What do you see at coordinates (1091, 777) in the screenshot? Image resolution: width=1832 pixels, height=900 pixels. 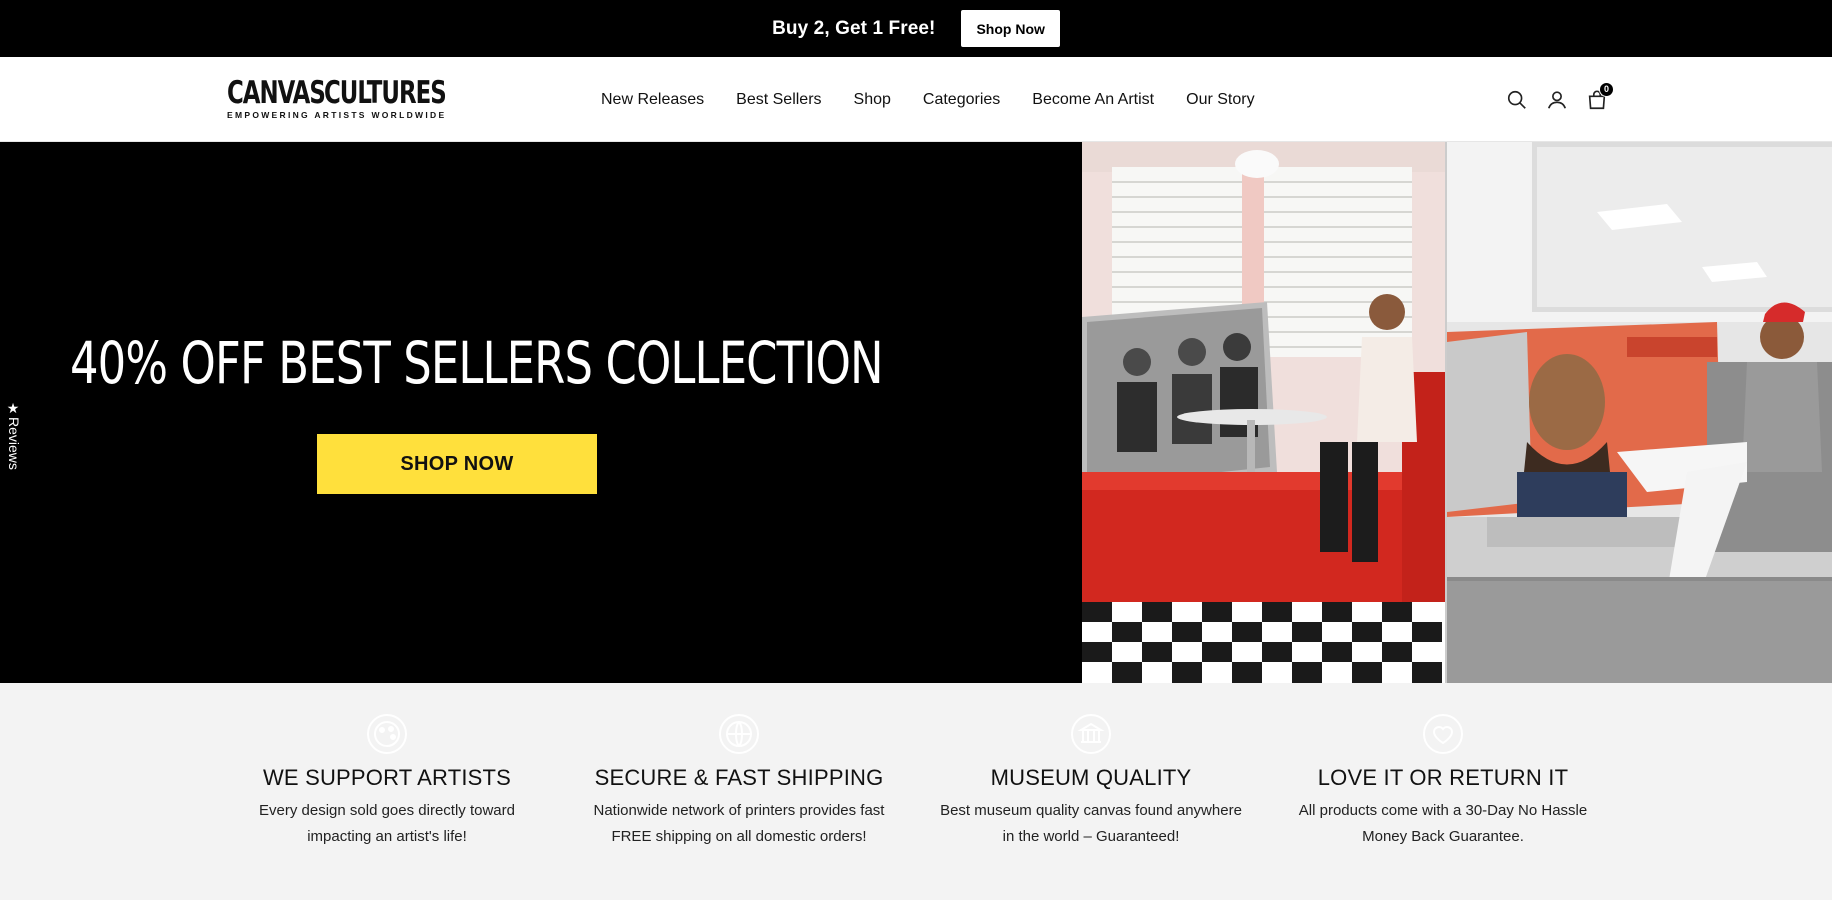 I see `feature-title: MUSEUM QUALITY` at bounding box center [1091, 777].